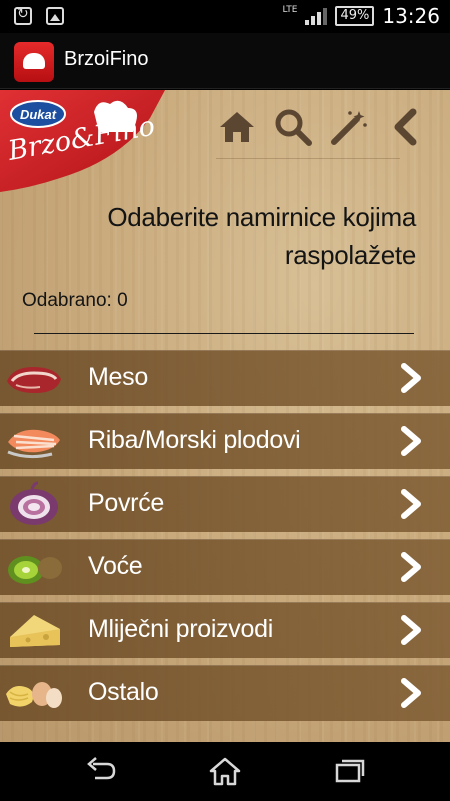 The height and width of the screenshot is (801, 450). Describe the element at coordinates (225, 378) in the screenshot. I see `category-meso: Meso` at that location.